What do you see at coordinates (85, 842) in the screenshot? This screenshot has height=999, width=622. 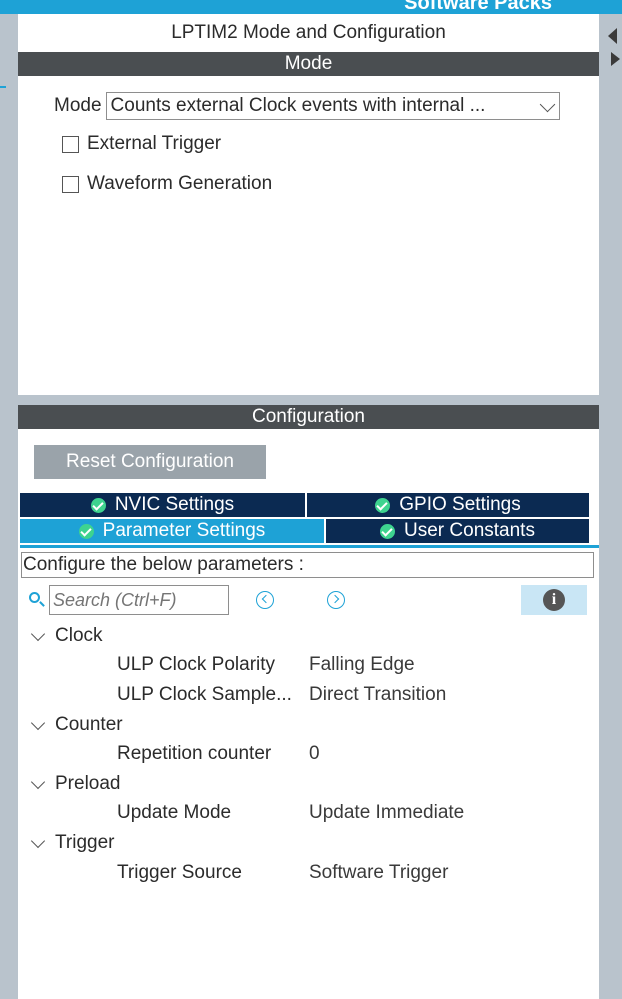 I see `group-label: Trigger` at bounding box center [85, 842].